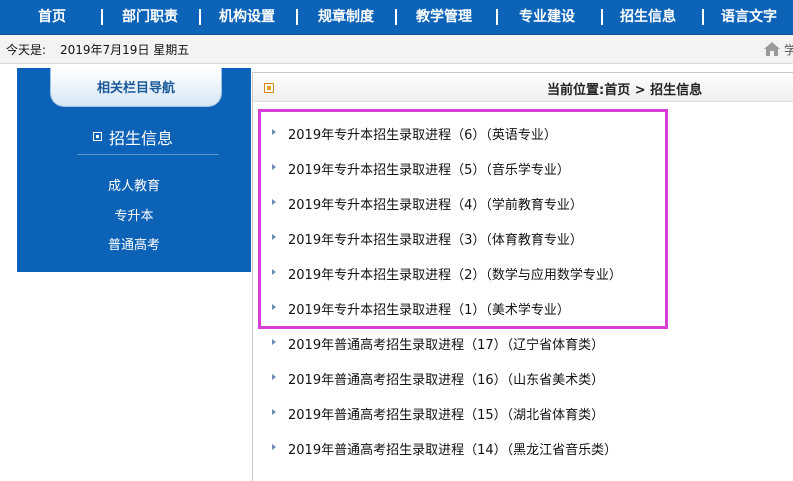  Describe the element at coordinates (648, 17) in the screenshot. I see `nav-item-admissions: 招生信息` at that location.